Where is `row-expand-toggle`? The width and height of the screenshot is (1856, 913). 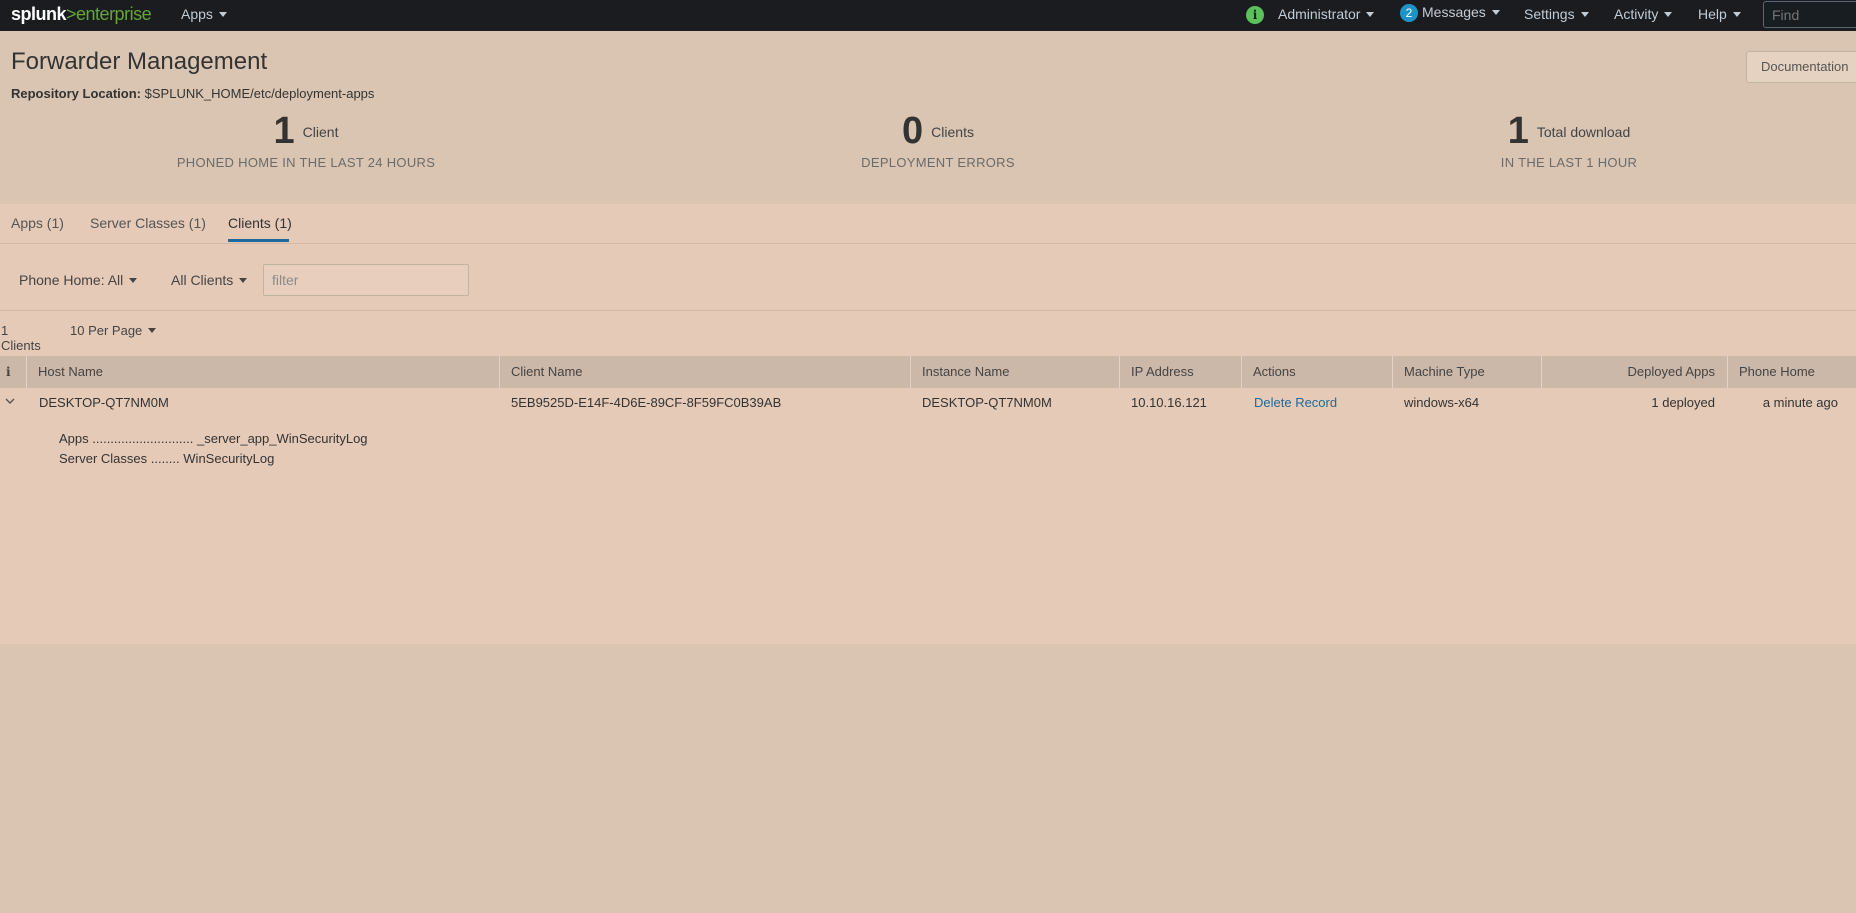 row-expand-toggle is located at coordinates (10, 402).